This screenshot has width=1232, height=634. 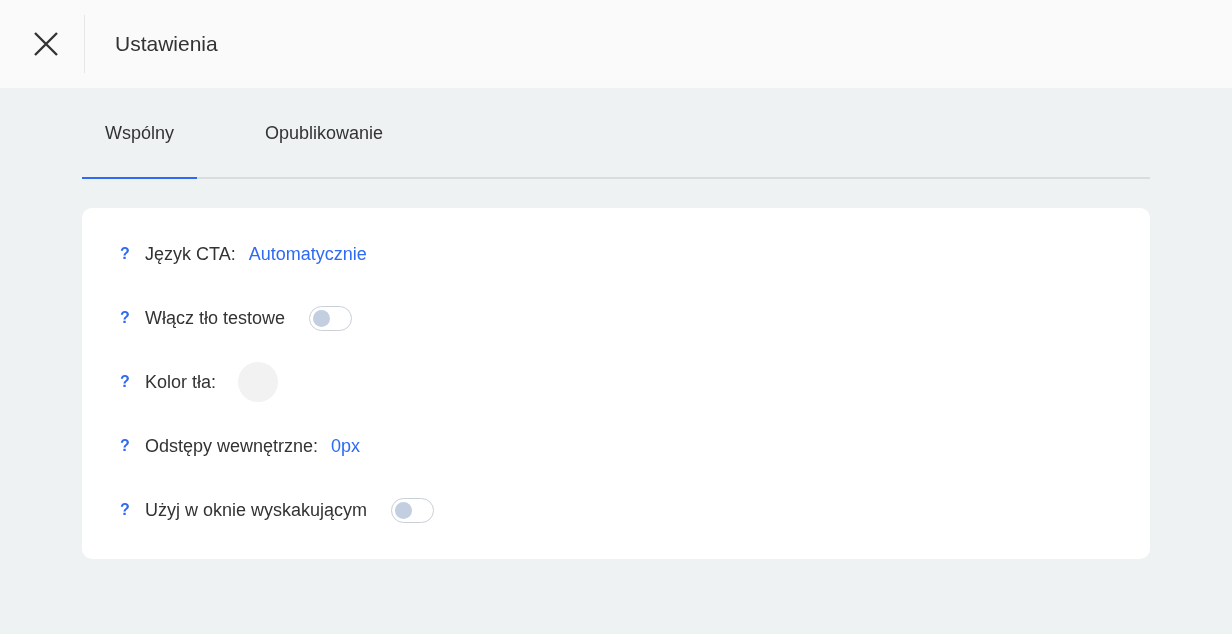 I want to click on setting-label: Kolor tła:, so click(x=181, y=382).